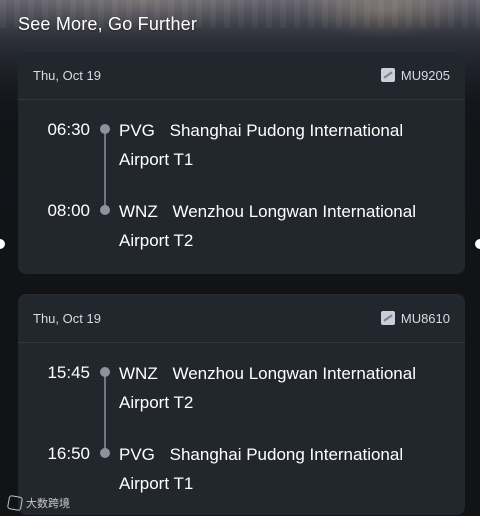 The width and height of the screenshot is (480, 516). Describe the element at coordinates (241, 318) in the screenshot. I see `flight-card-header: Thu, Oct 19 MU8610` at that location.